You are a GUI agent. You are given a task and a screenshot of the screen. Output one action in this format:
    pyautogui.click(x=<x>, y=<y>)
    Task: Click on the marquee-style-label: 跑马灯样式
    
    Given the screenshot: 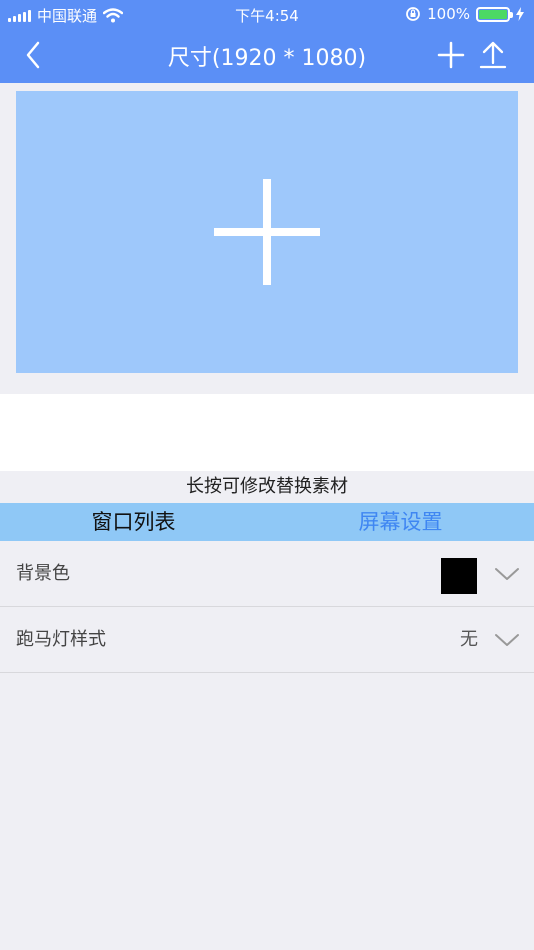 What is the action you would take?
    pyautogui.click(x=61, y=639)
    